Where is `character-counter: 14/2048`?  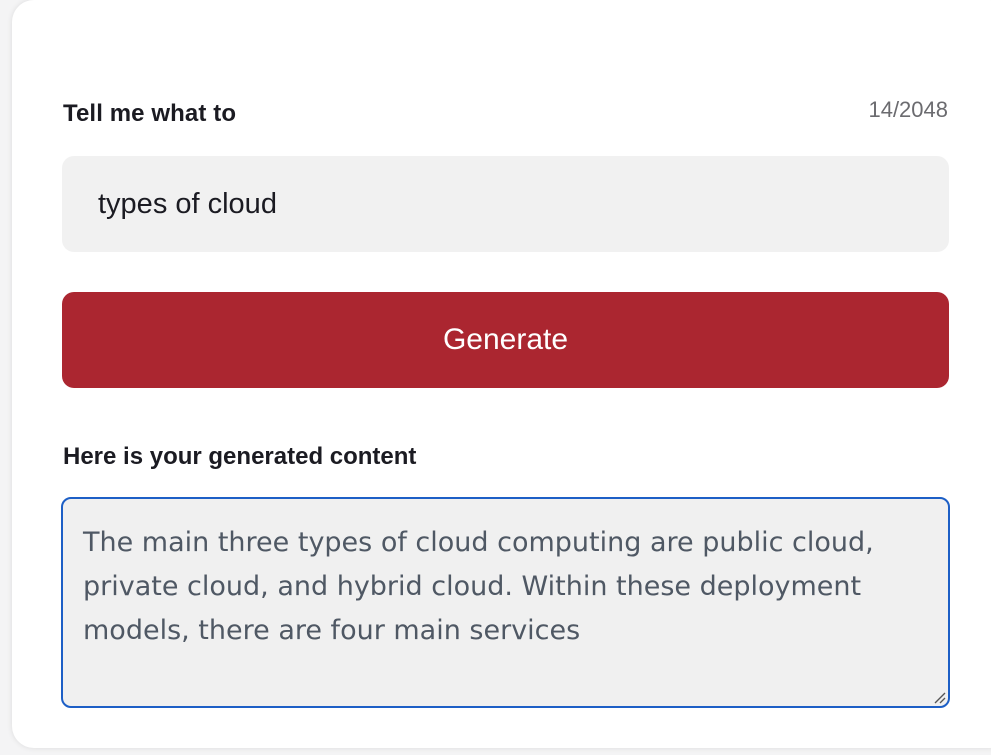 character-counter: 14/2048 is located at coordinates (908, 109).